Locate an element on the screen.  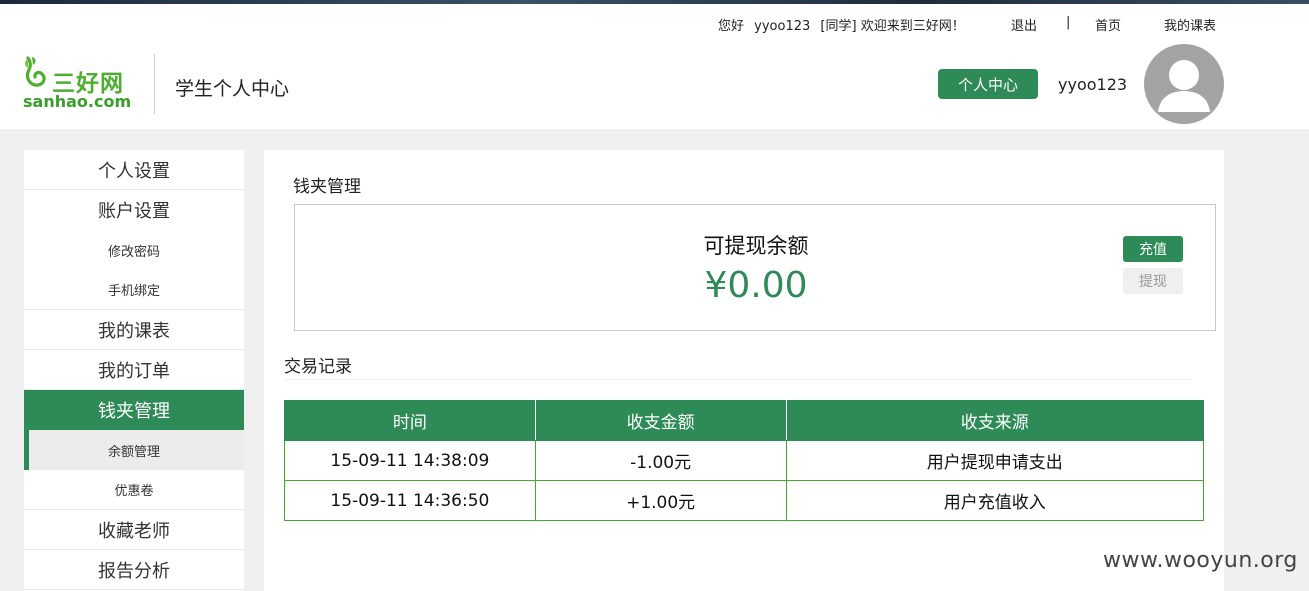
sidebar-item-coupons: 优惠卷 is located at coordinates (134, 490).